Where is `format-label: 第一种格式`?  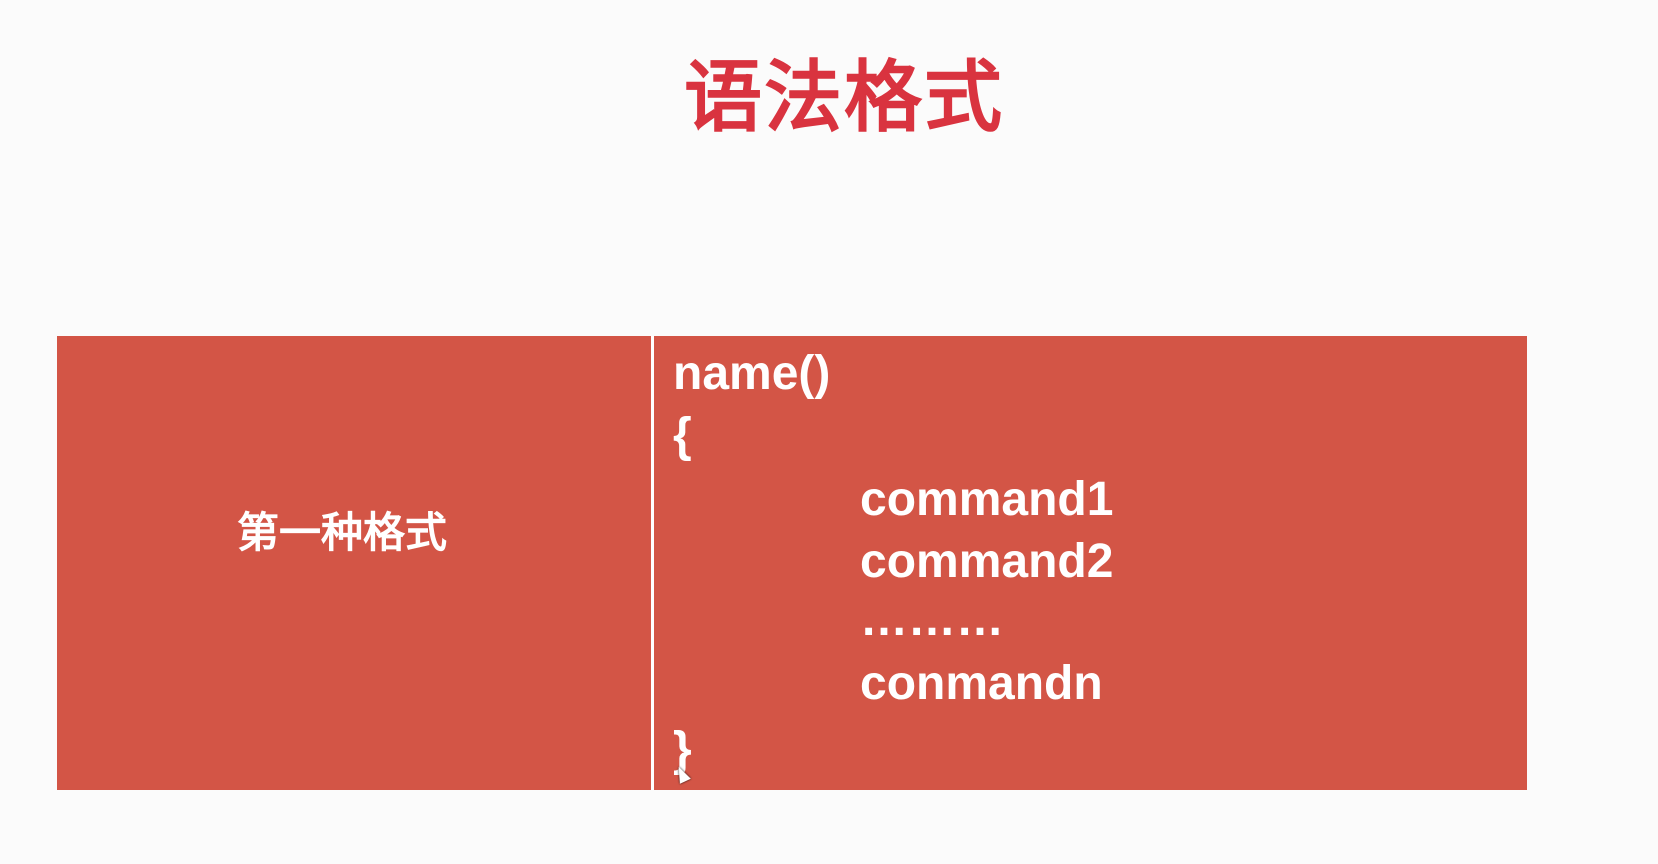 format-label: 第一种格式 is located at coordinates (342, 532).